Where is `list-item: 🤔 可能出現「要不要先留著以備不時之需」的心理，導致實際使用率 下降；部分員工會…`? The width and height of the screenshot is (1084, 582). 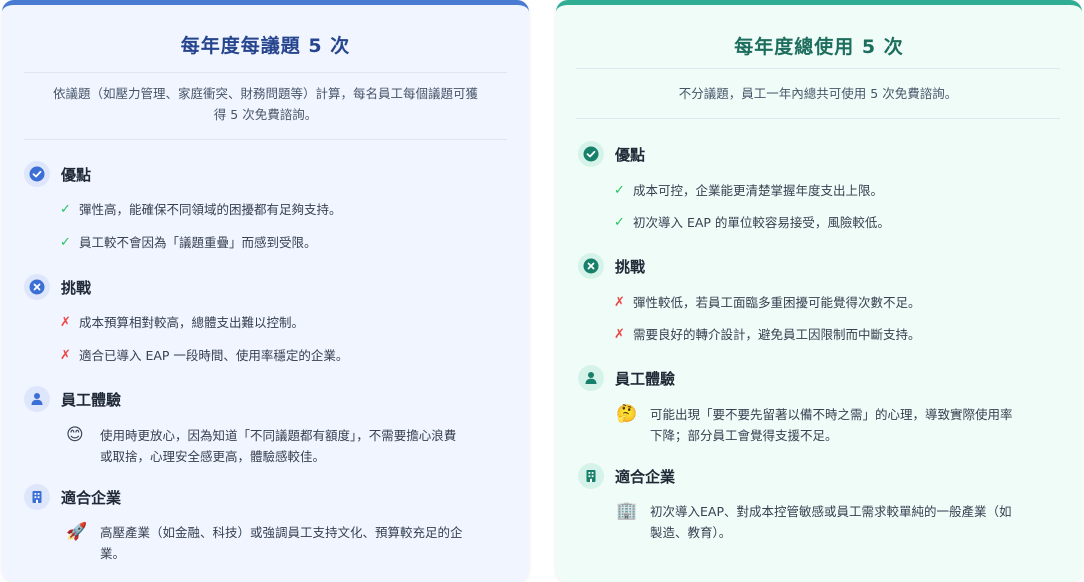
list-item: 🤔 可能出現「要不要先留著以備不時之需」的心理，導致實際使用率 下降；部分員工會… is located at coordinates (814, 423).